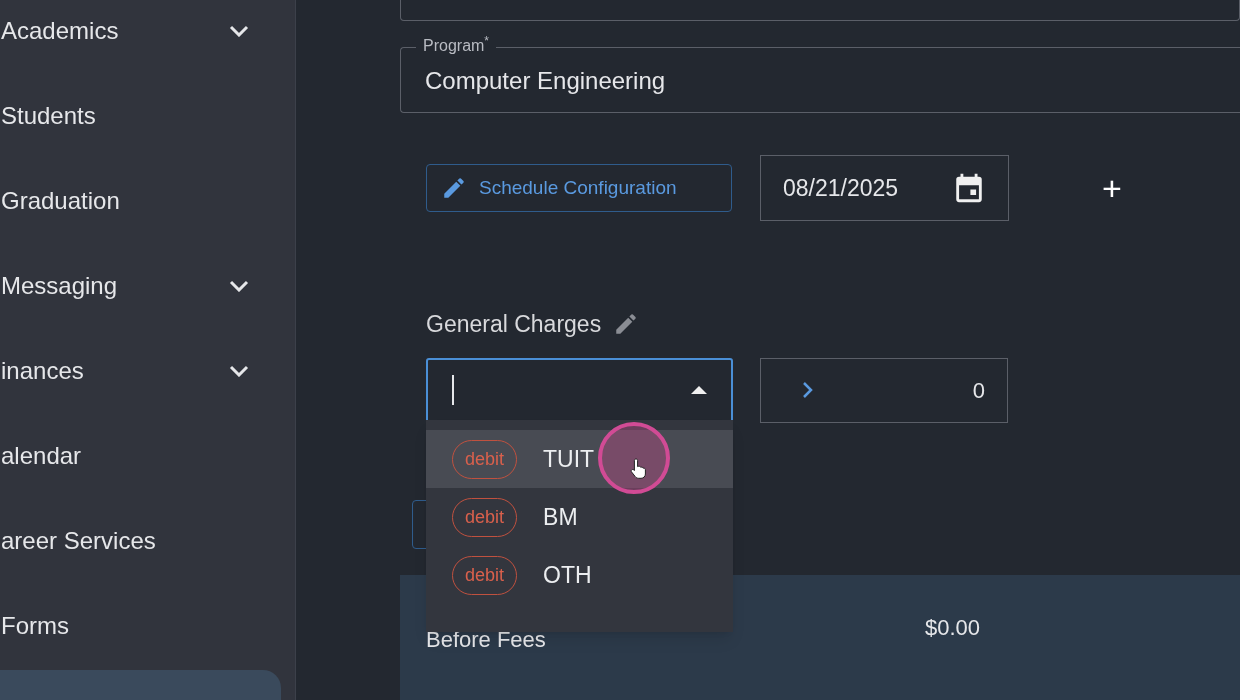 Image resolution: width=1240 pixels, height=700 pixels. What do you see at coordinates (884, 188) in the screenshot?
I see `date-field: 08/21/2025` at bounding box center [884, 188].